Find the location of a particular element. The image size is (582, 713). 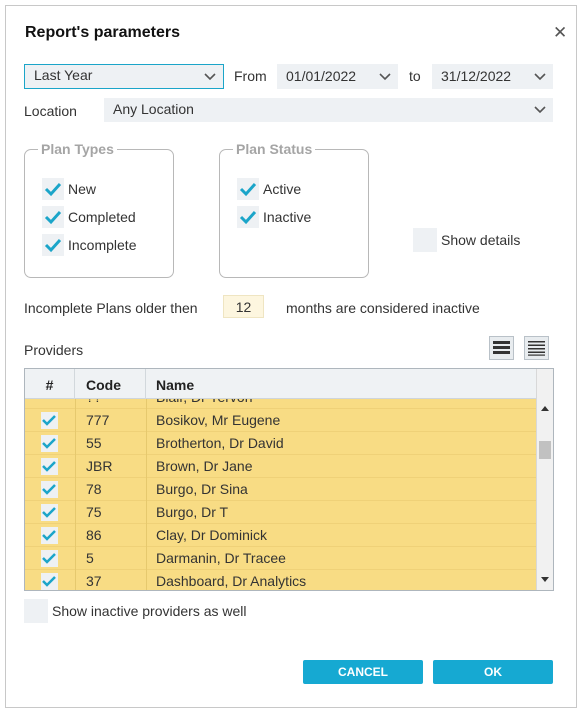

table-row: 75 Burgo, Dr T is located at coordinates (280, 512).